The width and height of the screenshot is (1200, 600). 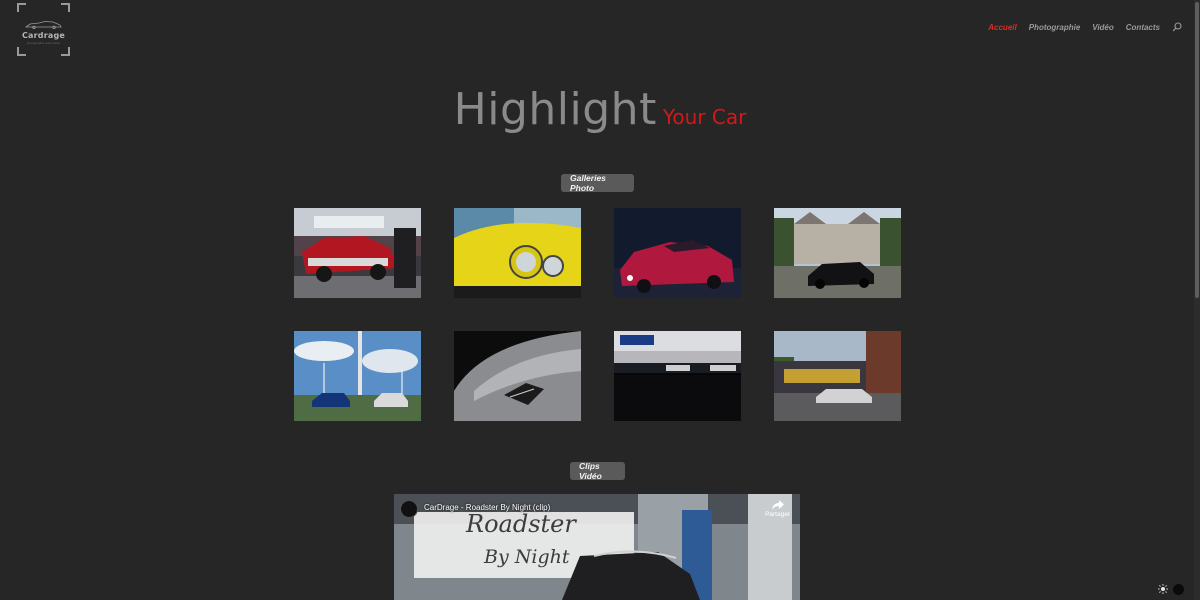 I want to click on search-icon, so click(x=1177, y=27).